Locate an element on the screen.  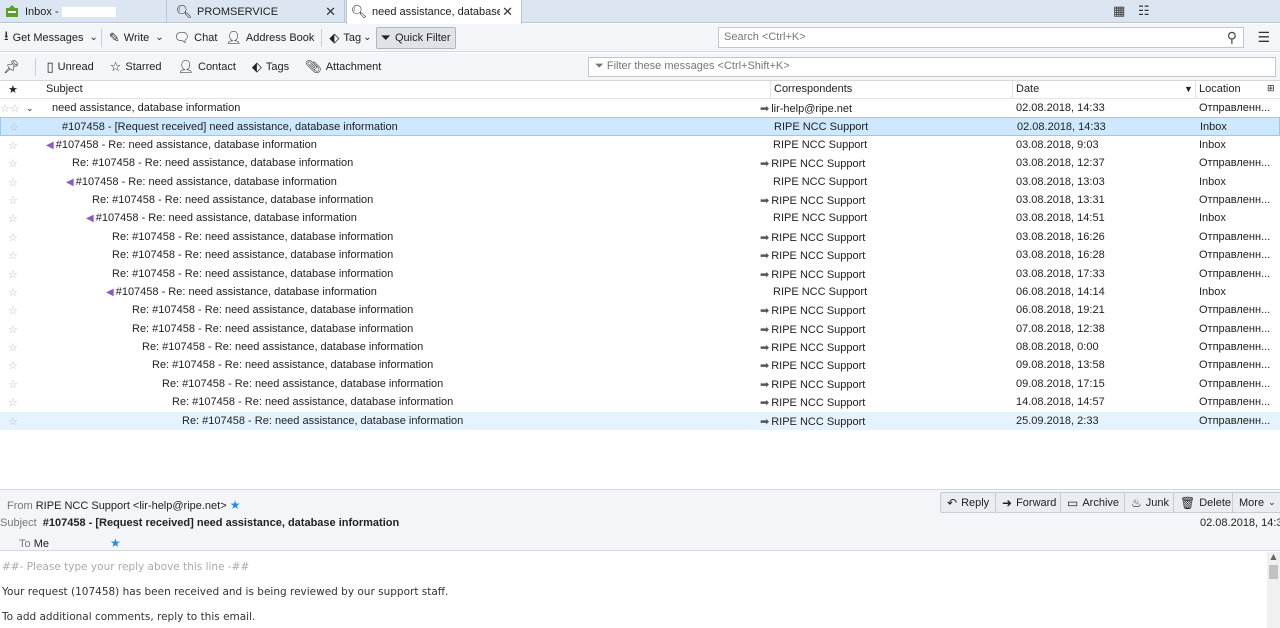
tags-filter-button: ⬖ Tags is located at coordinates (270, 67).